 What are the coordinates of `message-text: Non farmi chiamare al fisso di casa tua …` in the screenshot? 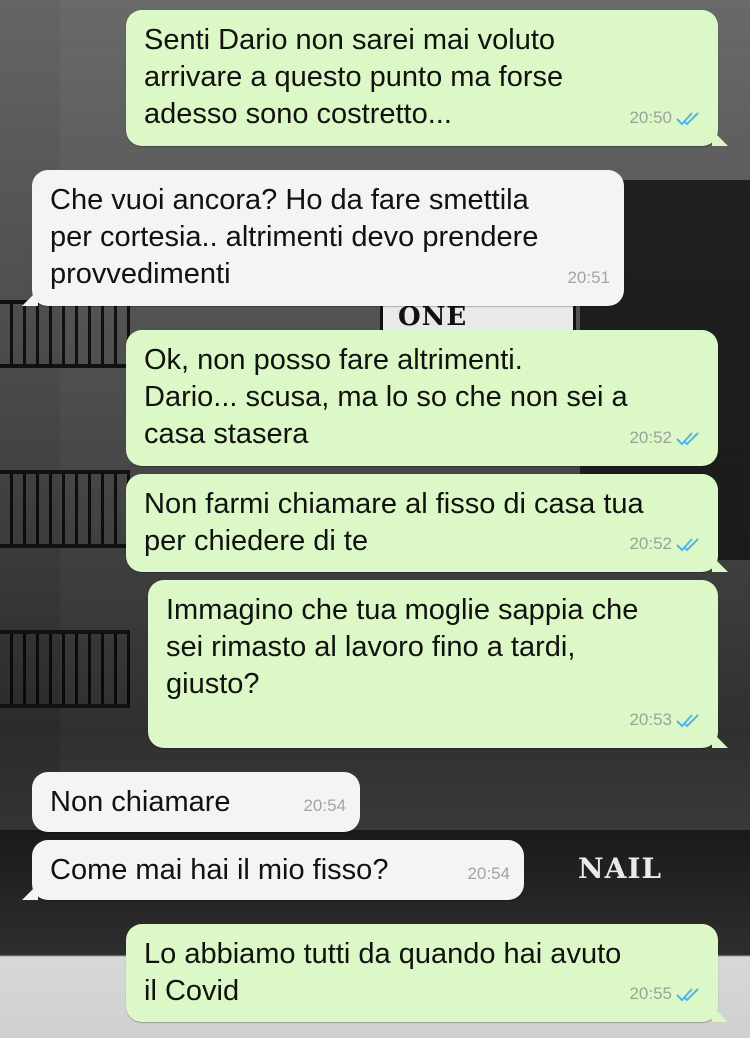 It's located at (394, 522).